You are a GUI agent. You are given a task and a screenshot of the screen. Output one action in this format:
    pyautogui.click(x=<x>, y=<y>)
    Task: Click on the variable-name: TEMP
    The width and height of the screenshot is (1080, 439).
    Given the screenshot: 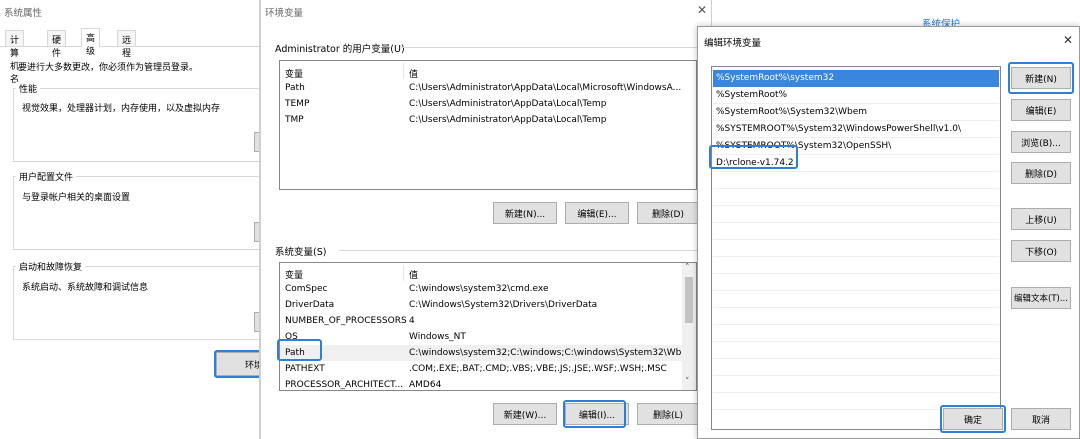 What is the action you would take?
    pyautogui.click(x=297, y=104)
    